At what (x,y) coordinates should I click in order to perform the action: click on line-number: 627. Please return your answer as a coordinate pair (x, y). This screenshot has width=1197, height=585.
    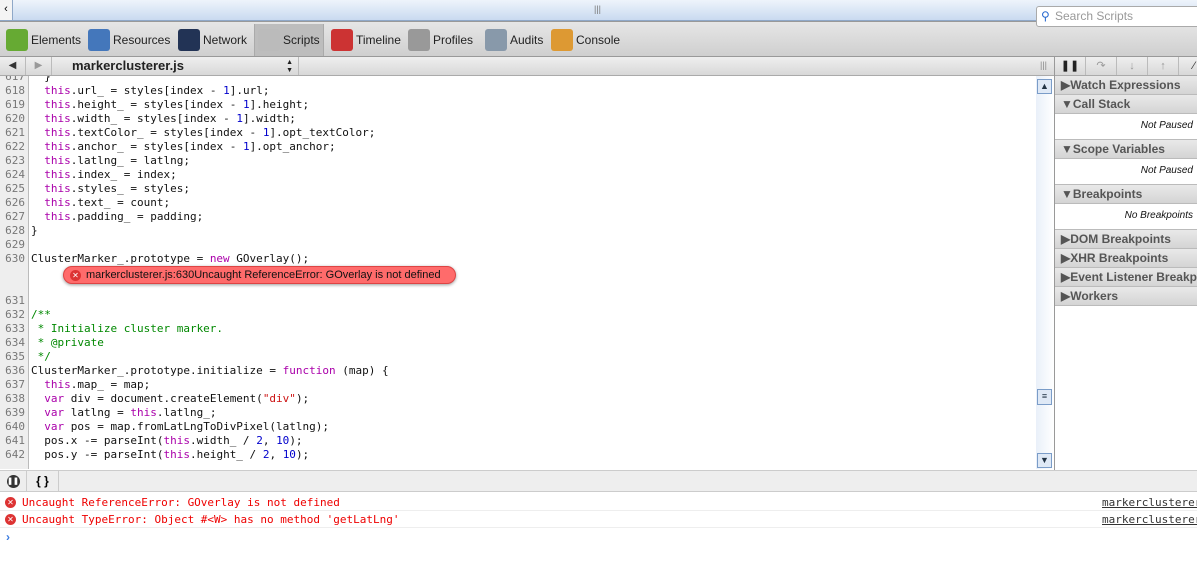
    Looking at the image, I should click on (13, 217).